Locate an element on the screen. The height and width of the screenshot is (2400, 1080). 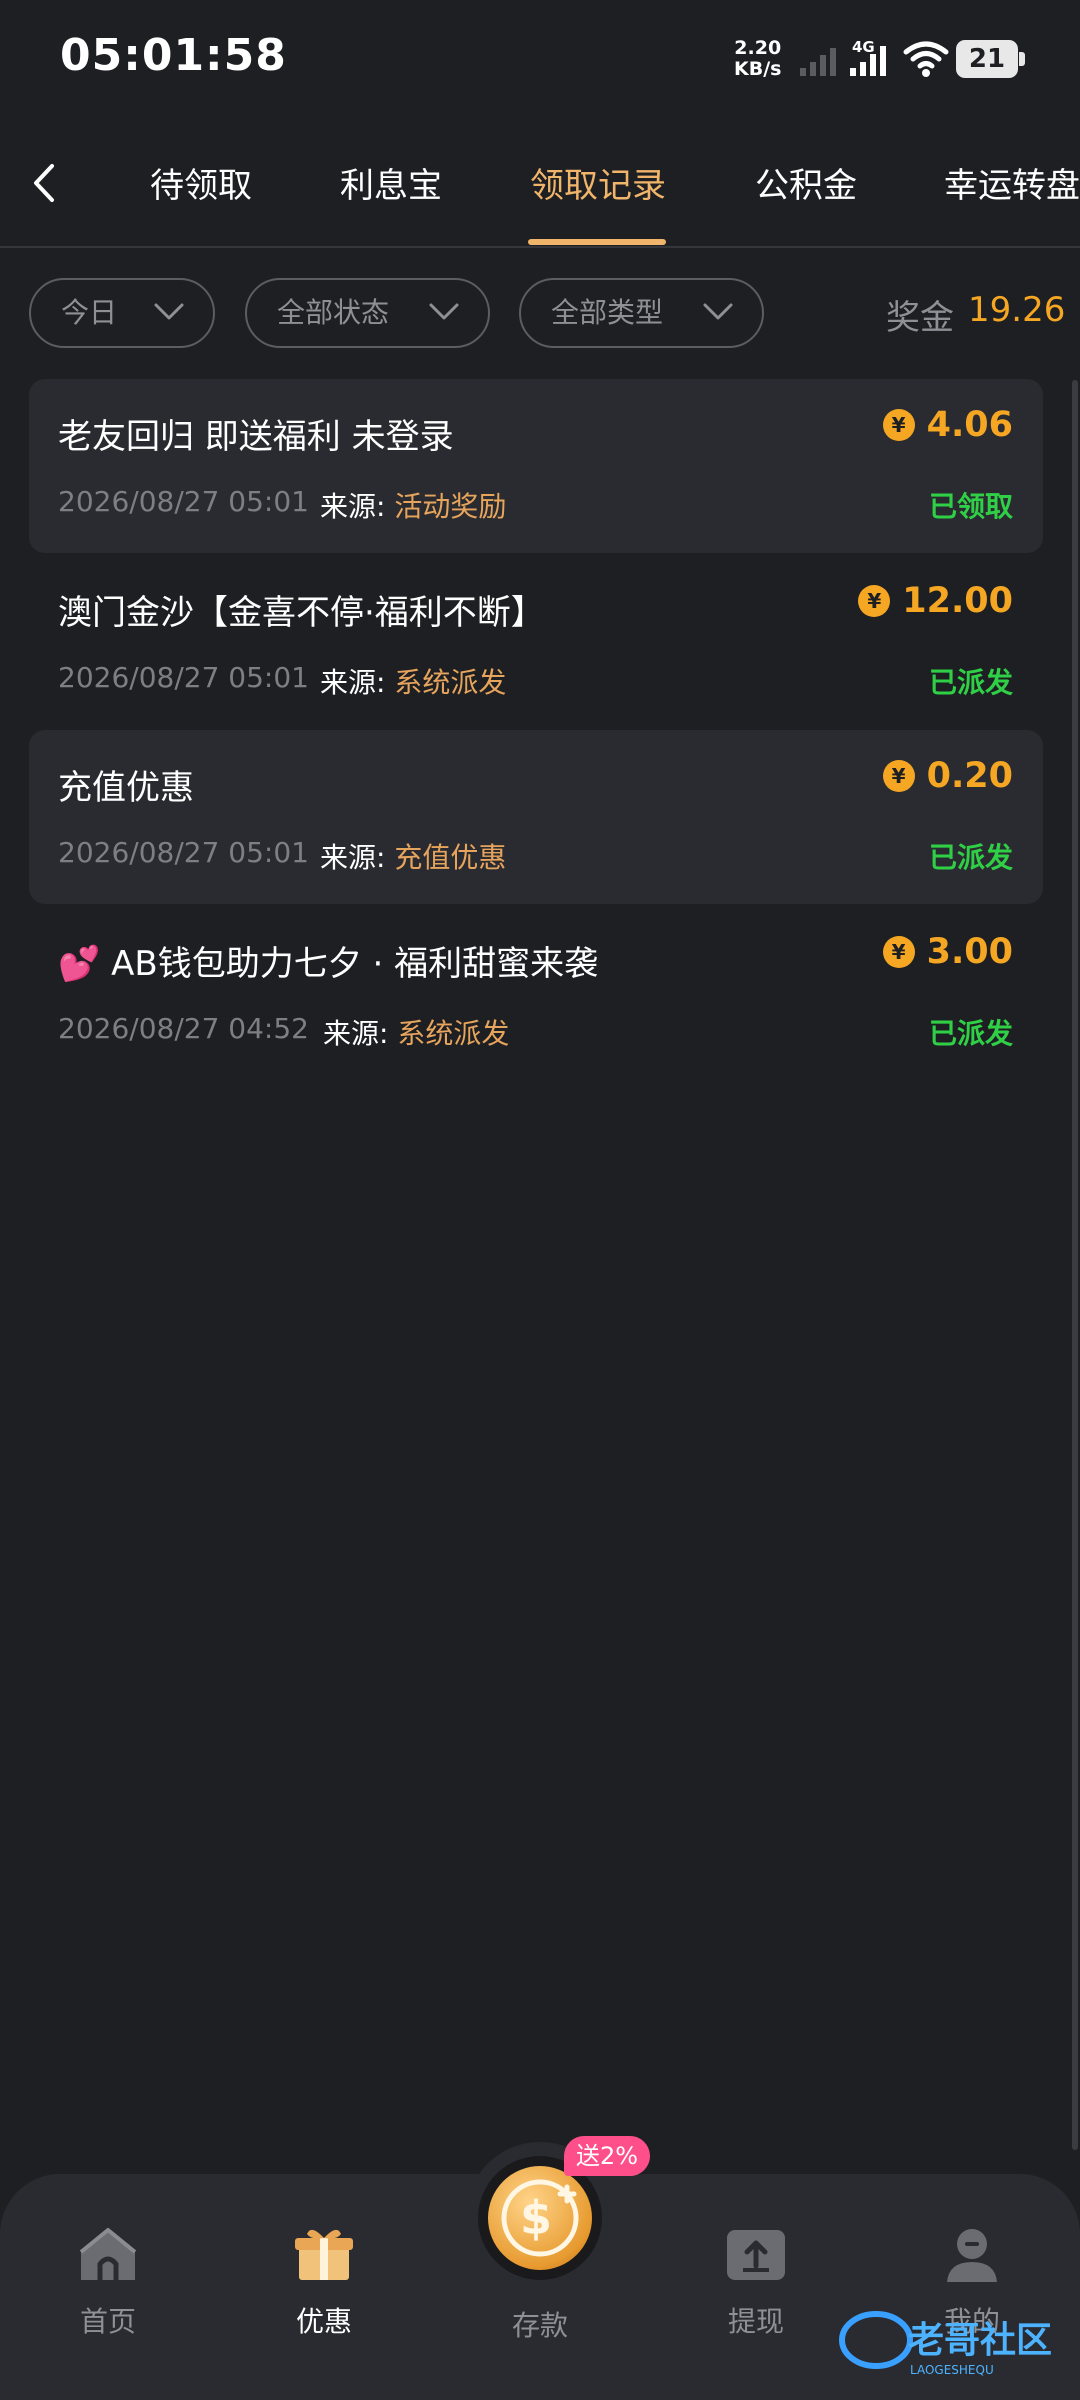
status-filter-dropdown: 全部状态 is located at coordinates (367, 313).